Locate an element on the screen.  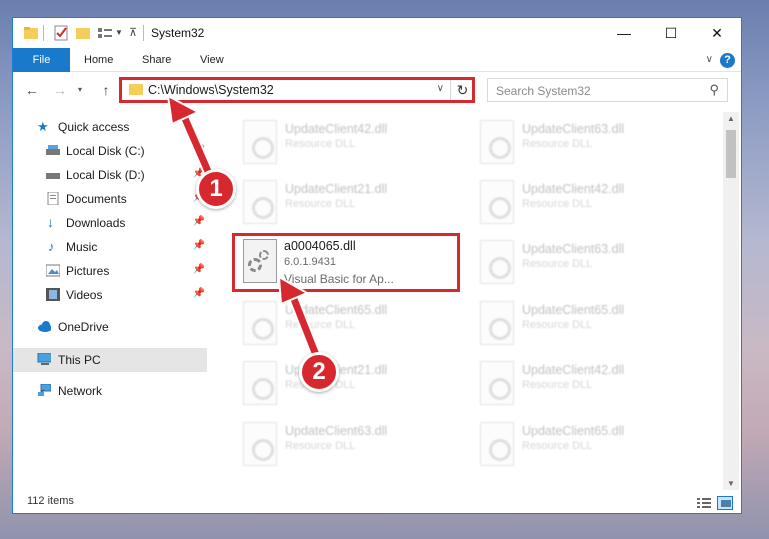
callout-badge-1: 1 is located at coordinates (216, 189).